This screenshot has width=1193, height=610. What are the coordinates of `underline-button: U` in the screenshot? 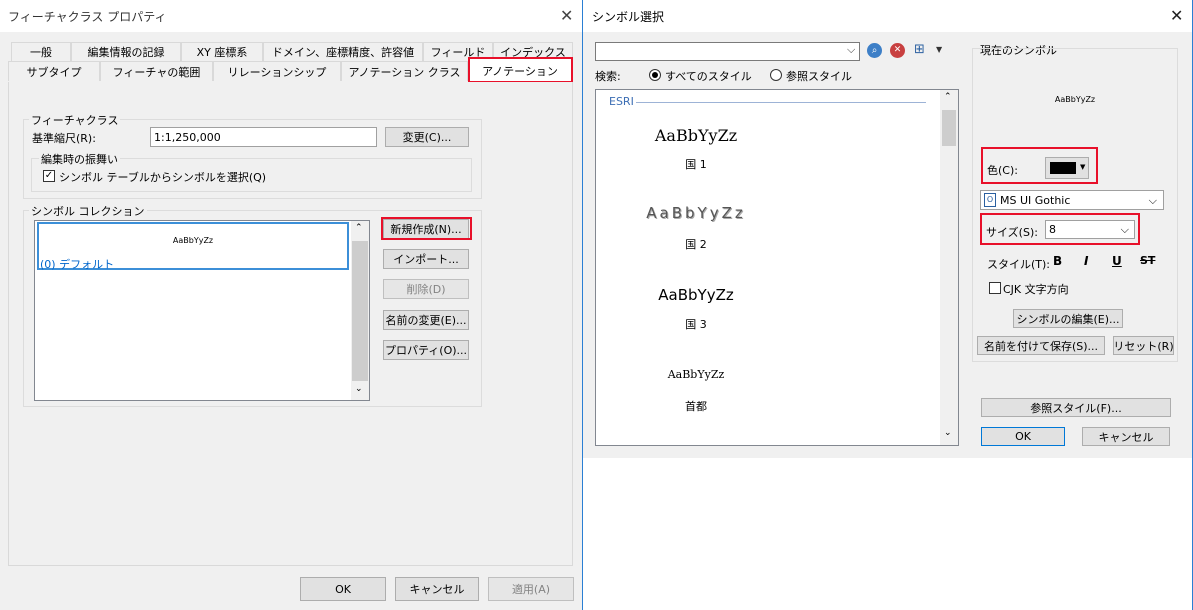 It's located at (1117, 261).